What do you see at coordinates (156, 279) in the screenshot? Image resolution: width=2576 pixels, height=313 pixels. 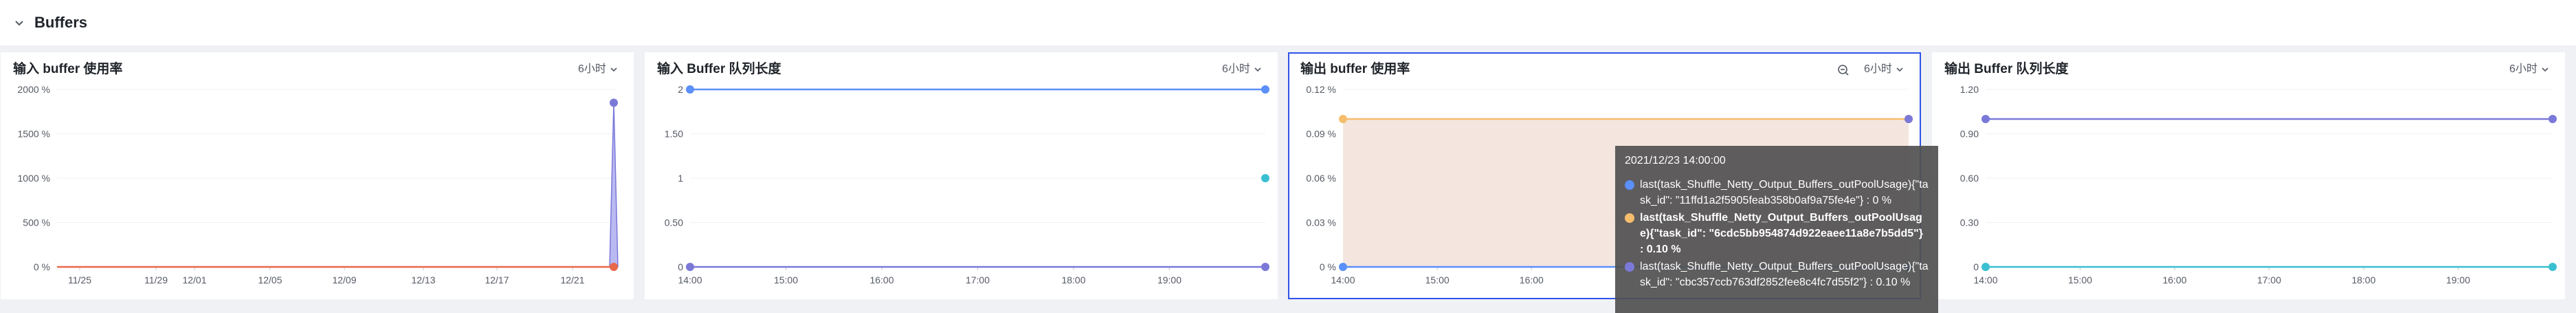 I see `x-tick-label: 11/29` at bounding box center [156, 279].